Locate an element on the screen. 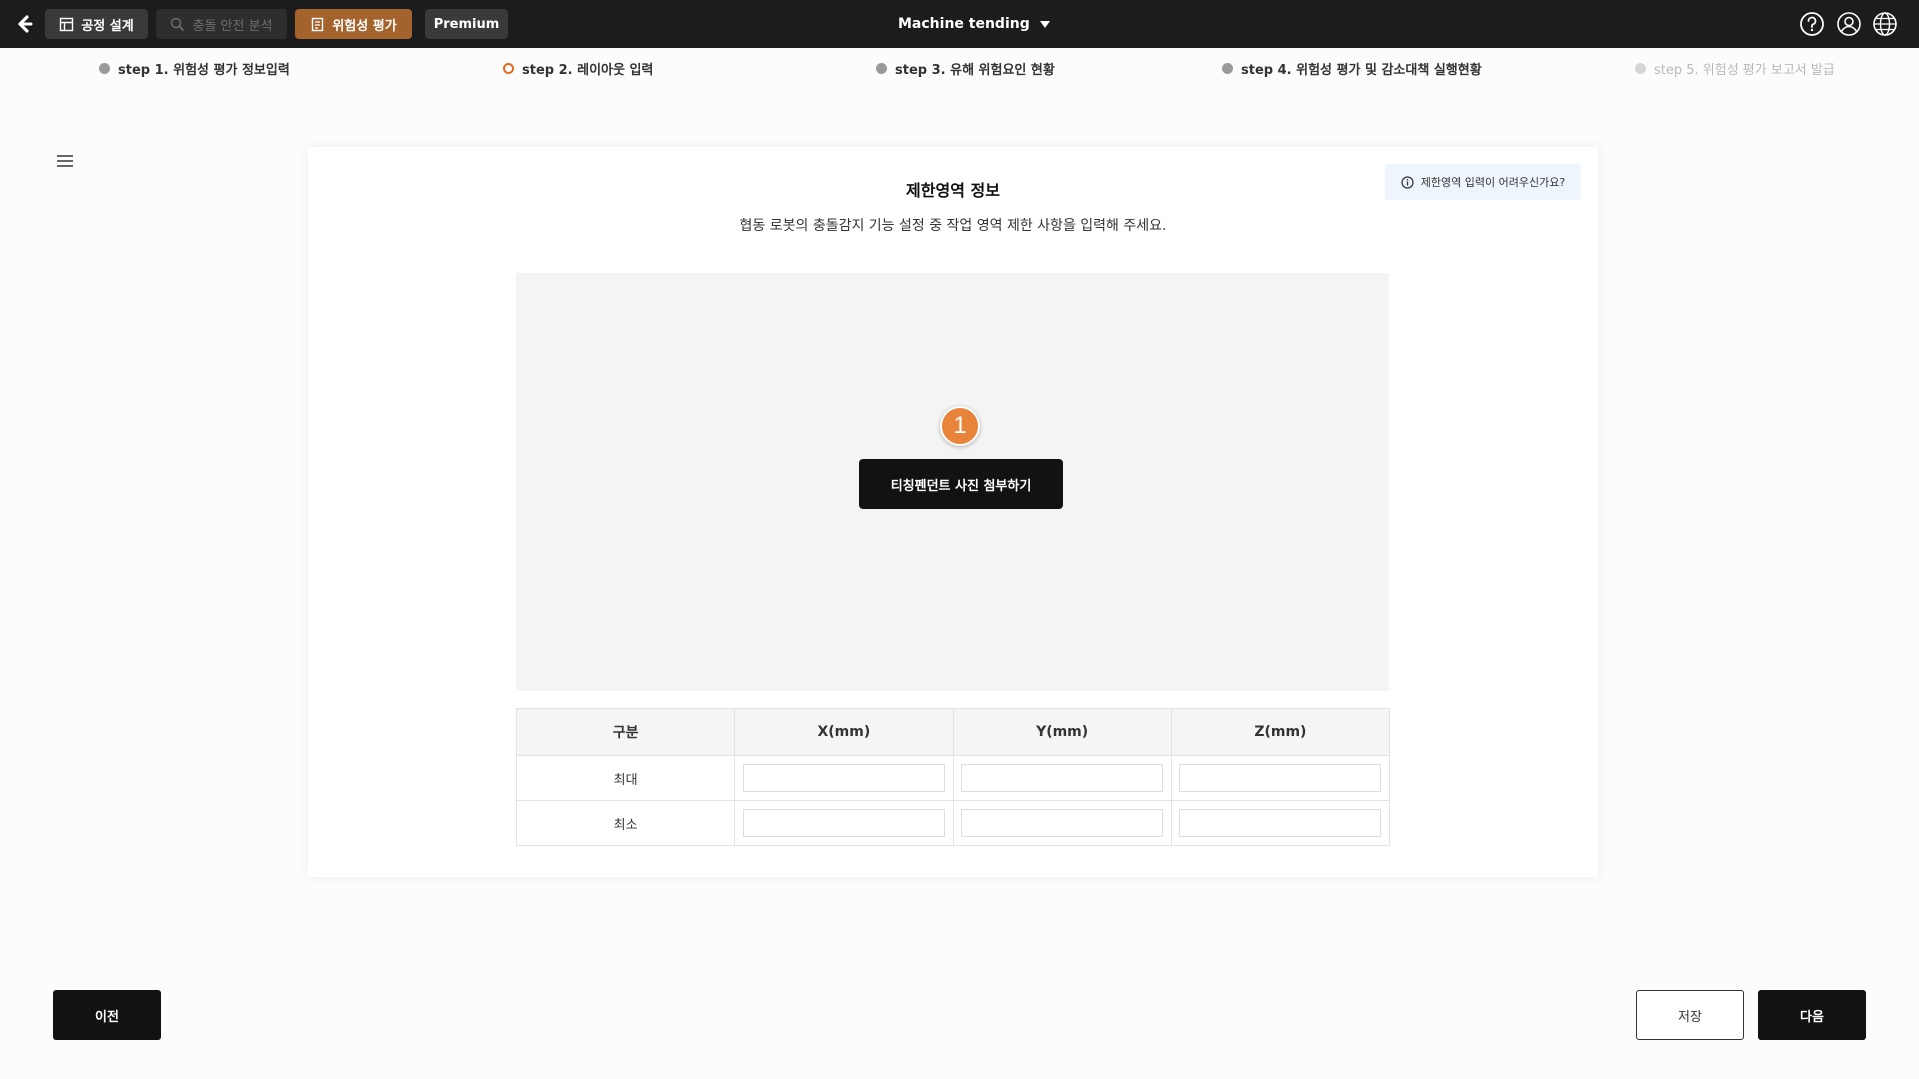 This screenshot has height=1079, width=1919. previous-button: 이전 is located at coordinates (107, 1015).